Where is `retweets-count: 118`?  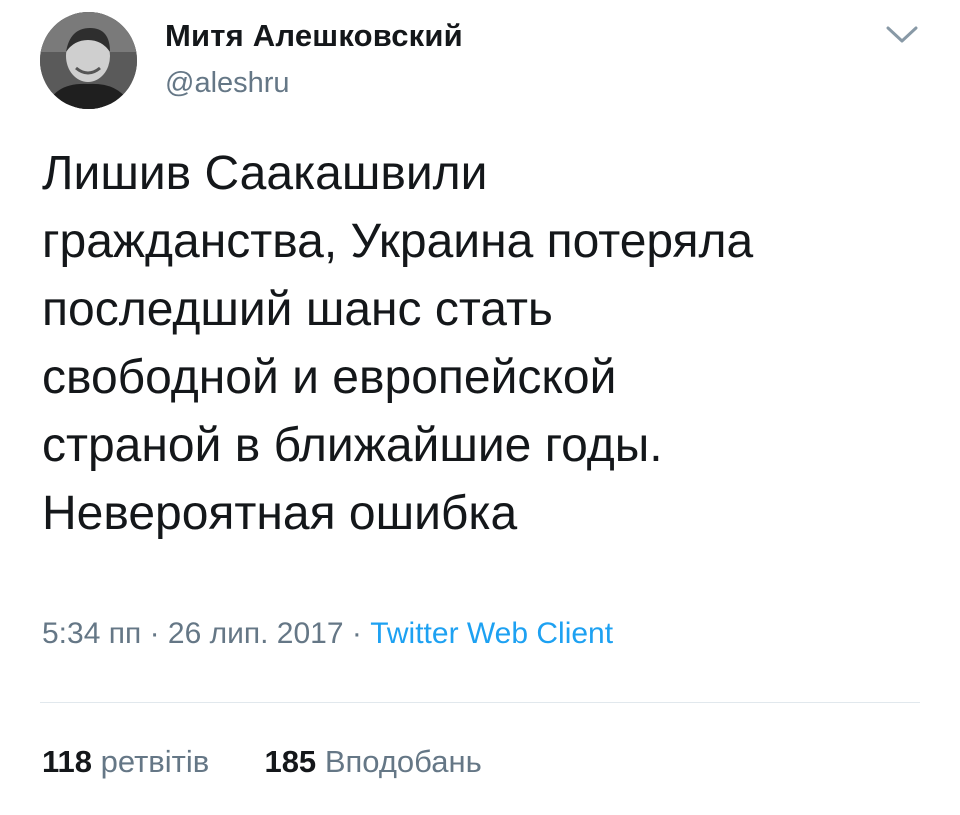 retweets-count: 118 is located at coordinates (67, 761).